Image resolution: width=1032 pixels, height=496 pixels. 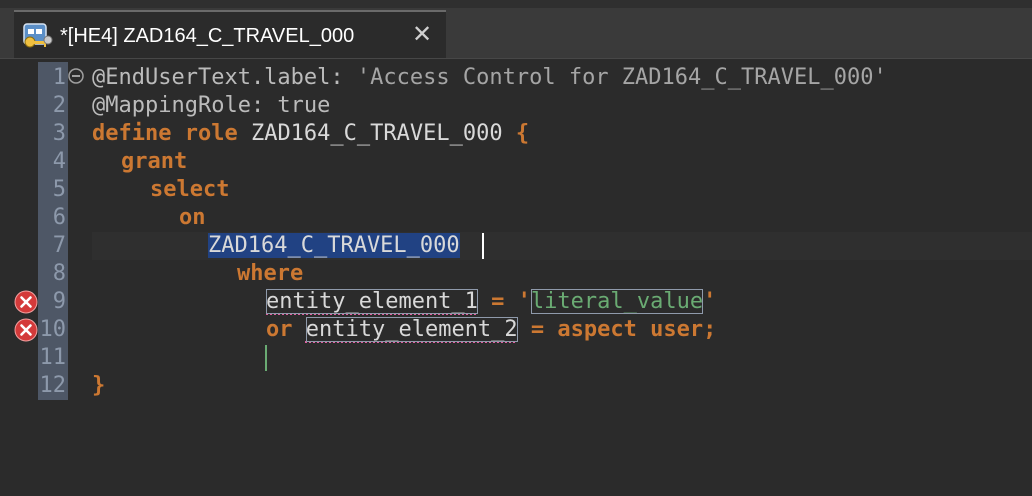 I want to click on line-number: 3, so click(x=59, y=133).